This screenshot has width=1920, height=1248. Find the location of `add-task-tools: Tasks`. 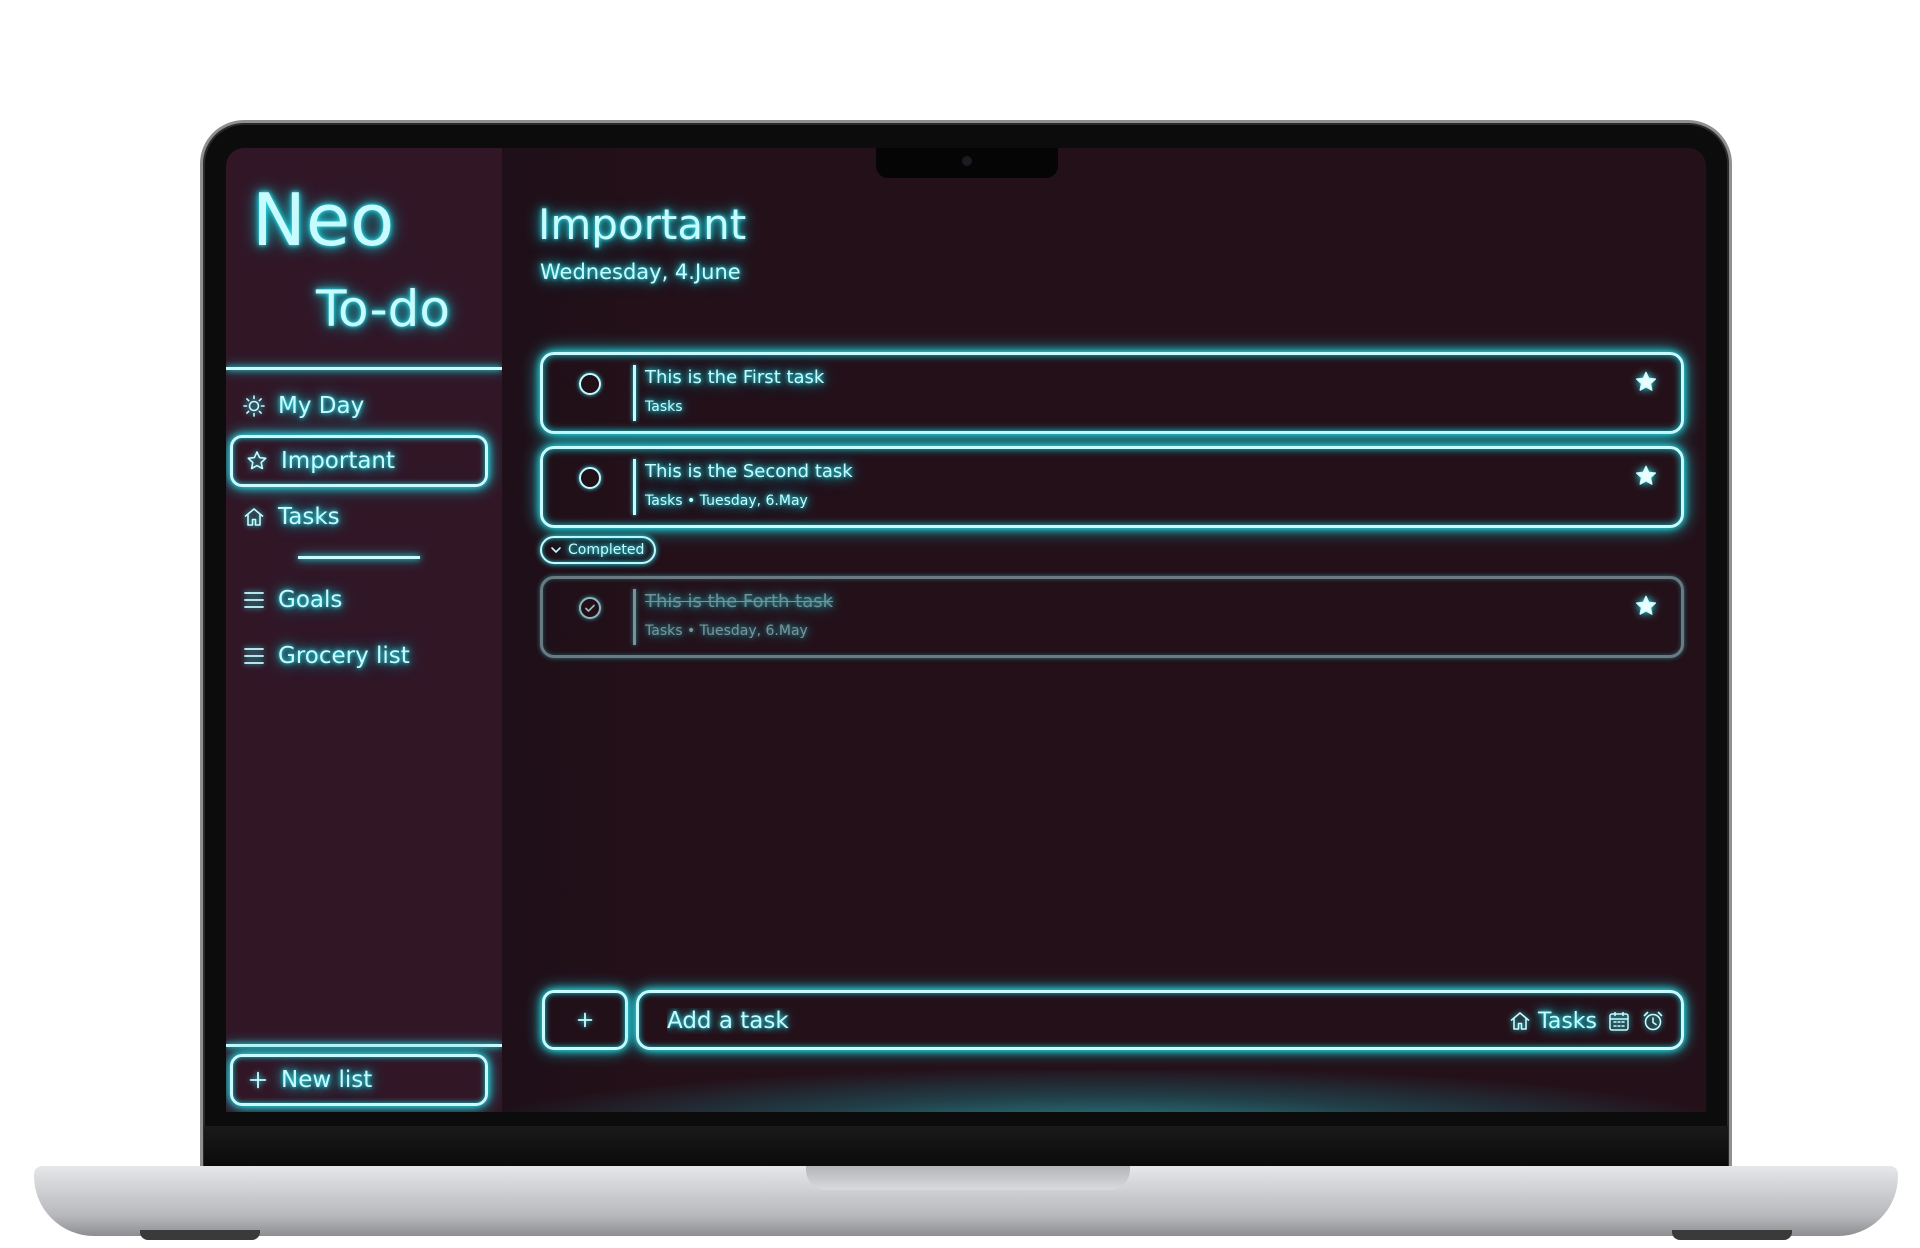

add-task-tools: Tasks is located at coordinates (1586, 1021).